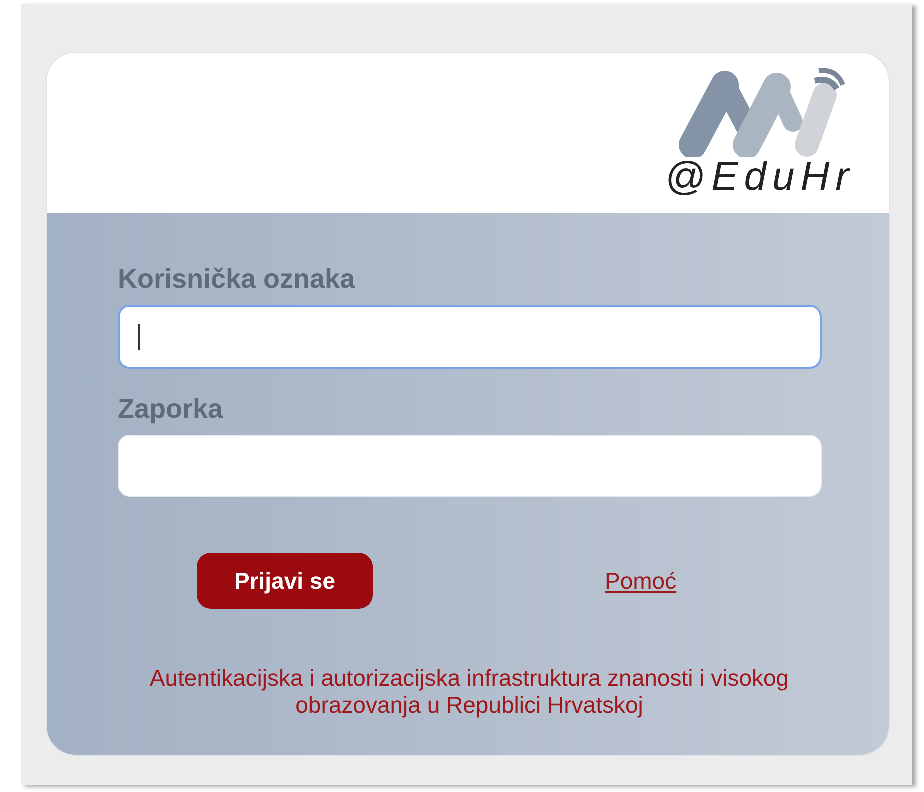 This screenshot has height=792, width=924. What do you see at coordinates (237, 279) in the screenshot?
I see `field-label: Korisnička oznaka` at bounding box center [237, 279].